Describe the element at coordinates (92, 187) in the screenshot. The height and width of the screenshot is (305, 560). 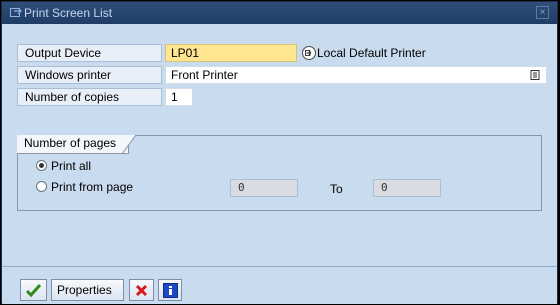
I see `print-from-page-label: Print from page` at that location.